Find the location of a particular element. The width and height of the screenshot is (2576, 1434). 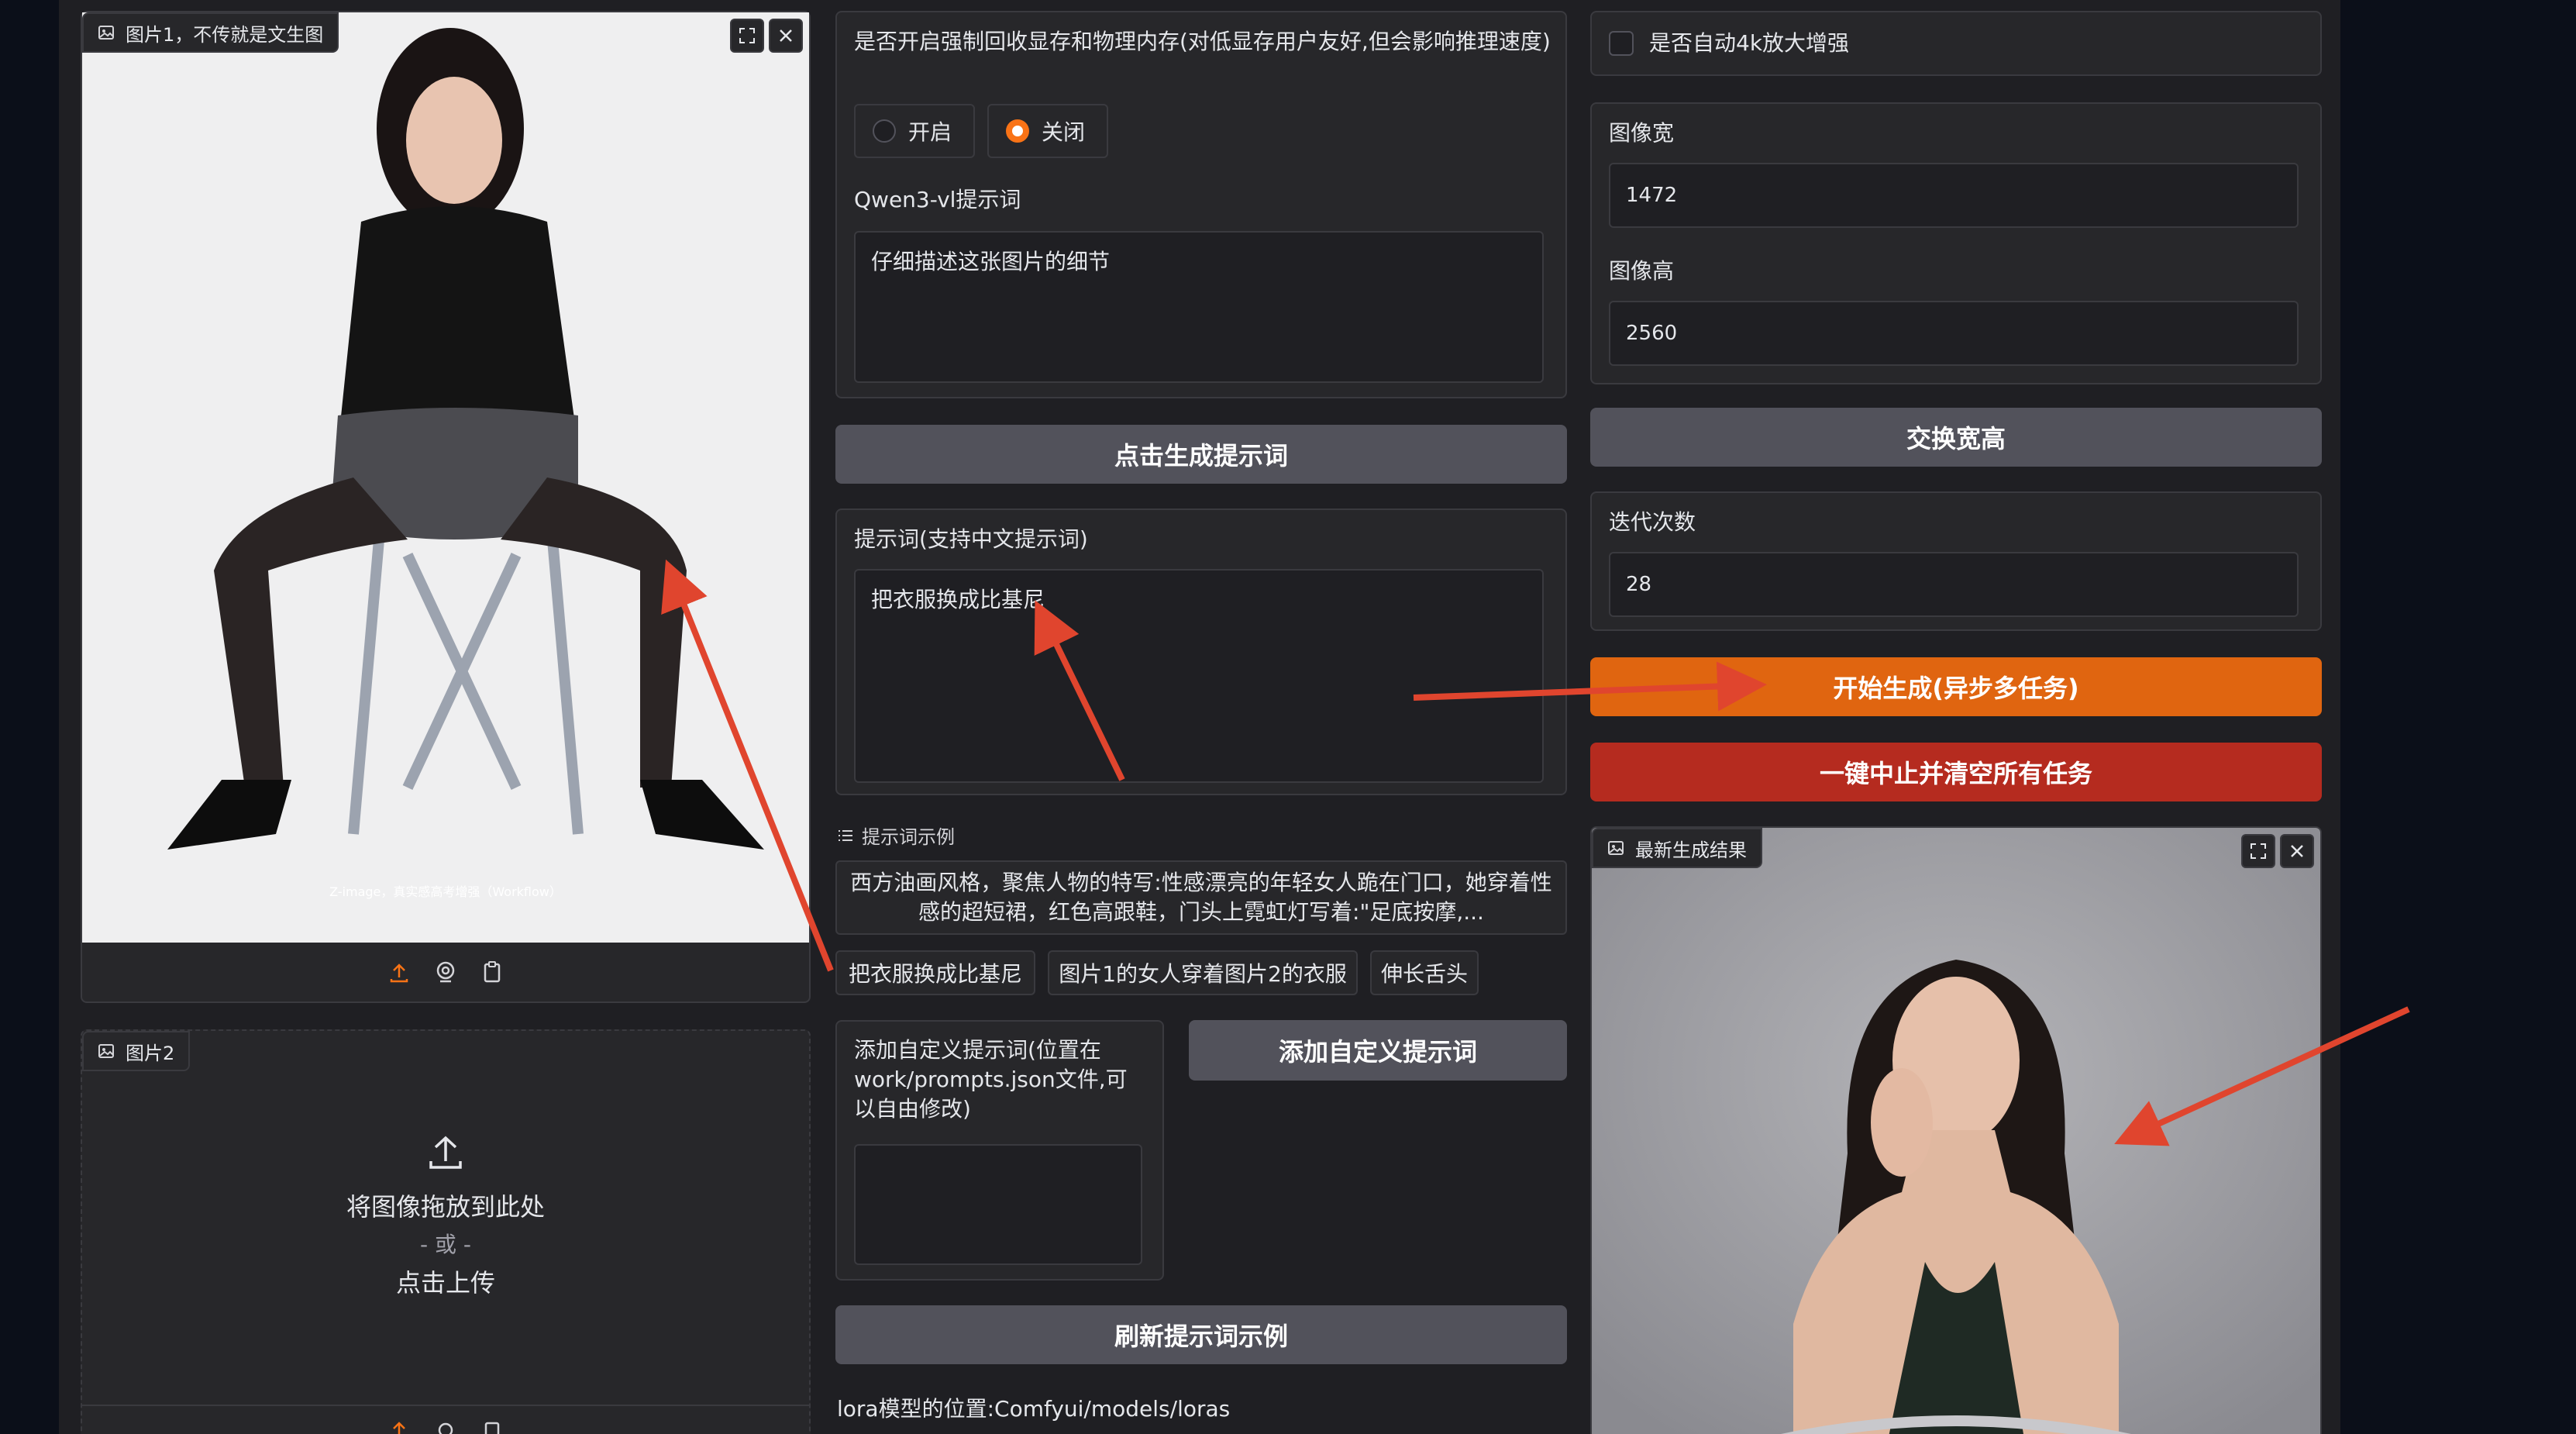

result-photo is located at coordinates (1956, 1131).